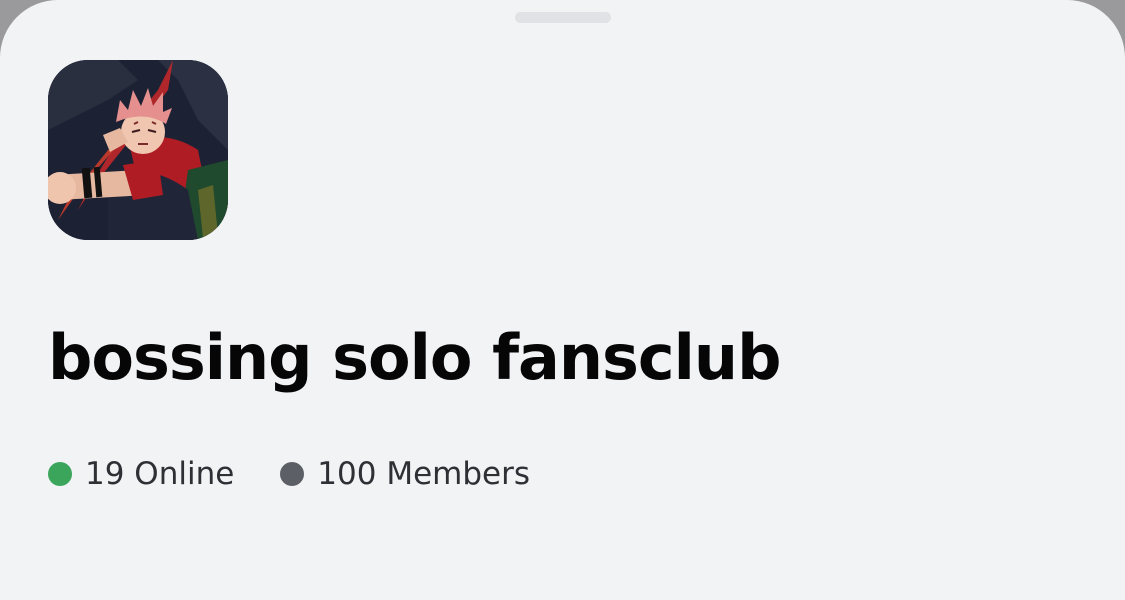  I want to click on server-stats: 19 Online 100 Members, so click(289, 474).